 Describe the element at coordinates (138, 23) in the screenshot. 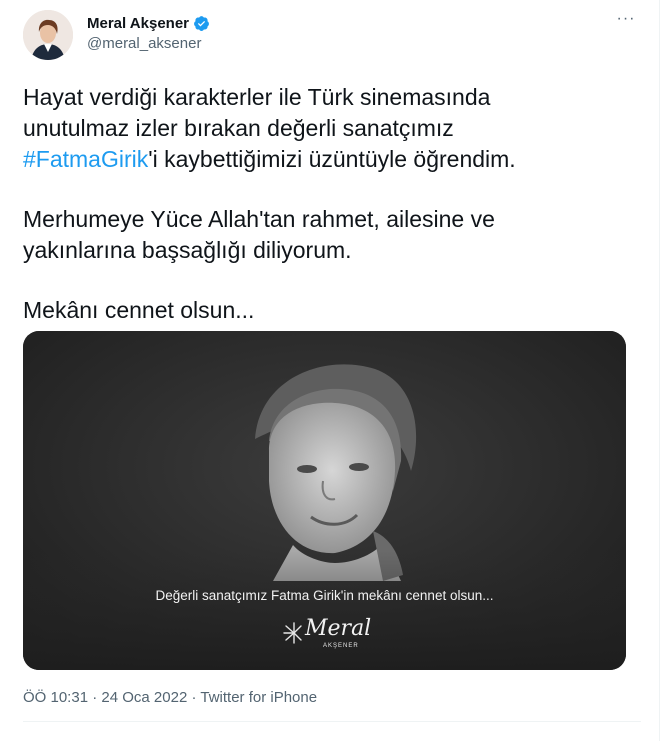

I see `display-name: Meral Akşener` at that location.